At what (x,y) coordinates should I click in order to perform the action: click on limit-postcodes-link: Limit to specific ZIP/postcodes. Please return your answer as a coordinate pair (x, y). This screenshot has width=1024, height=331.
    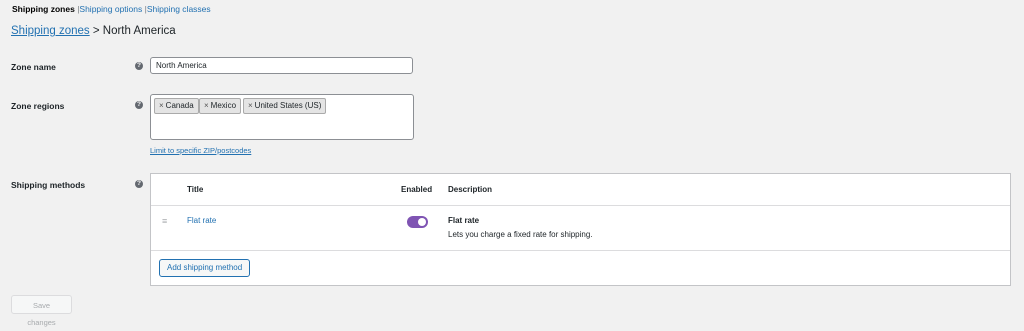
    Looking at the image, I should click on (200, 150).